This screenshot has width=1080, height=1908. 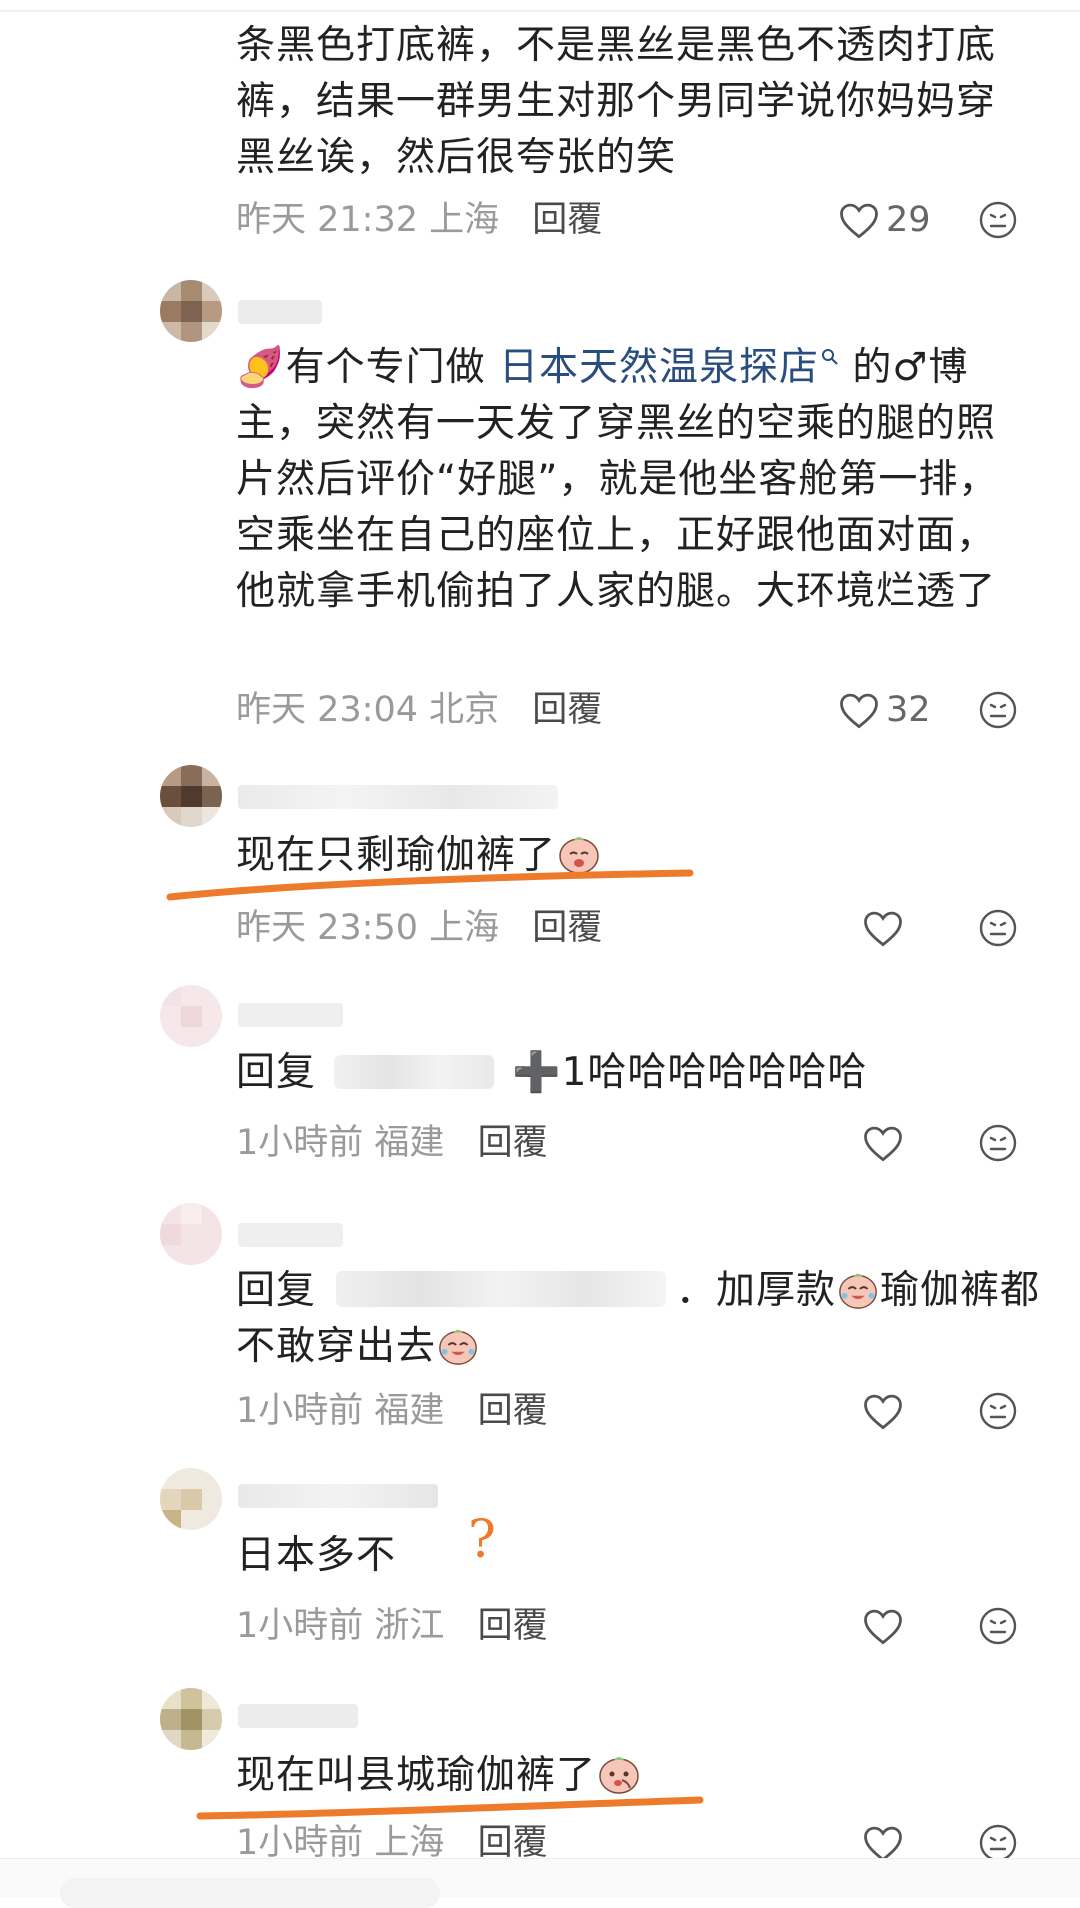 I want to click on topic-label: 日本天然温泉探店, so click(x=658, y=367).